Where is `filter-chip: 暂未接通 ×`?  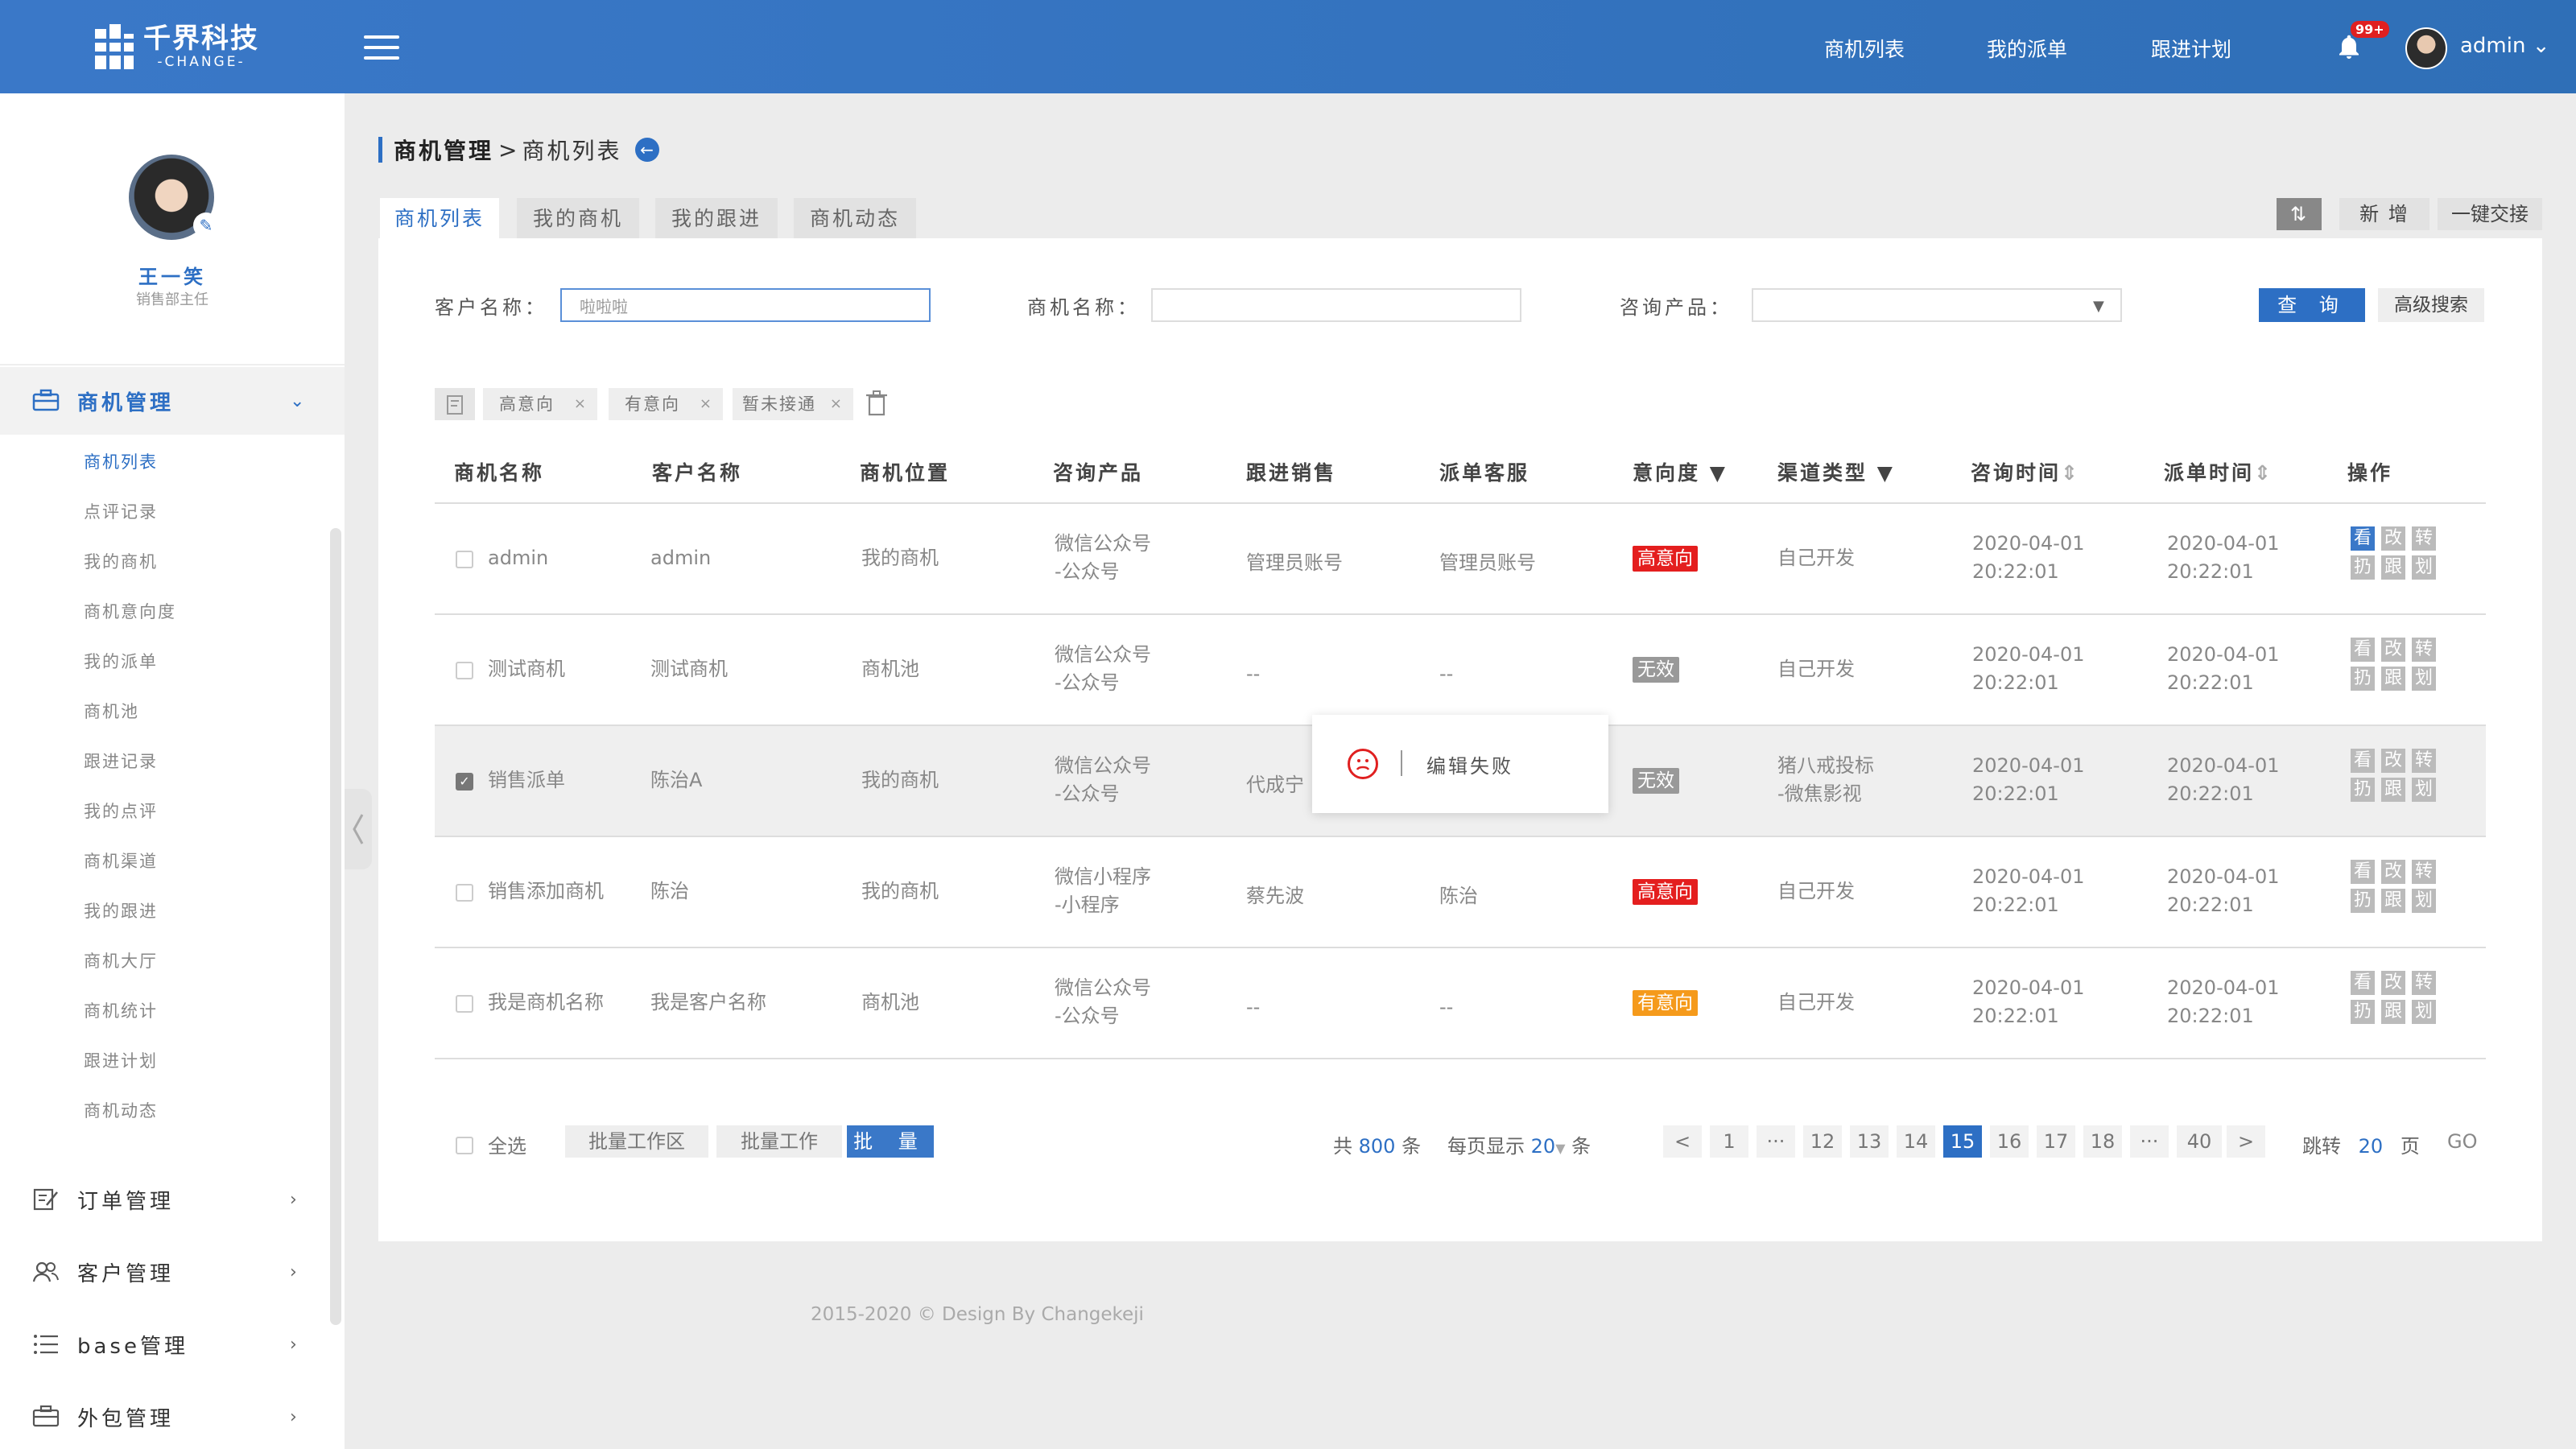
filter-chip: 暂未接通 × is located at coordinates (793, 404).